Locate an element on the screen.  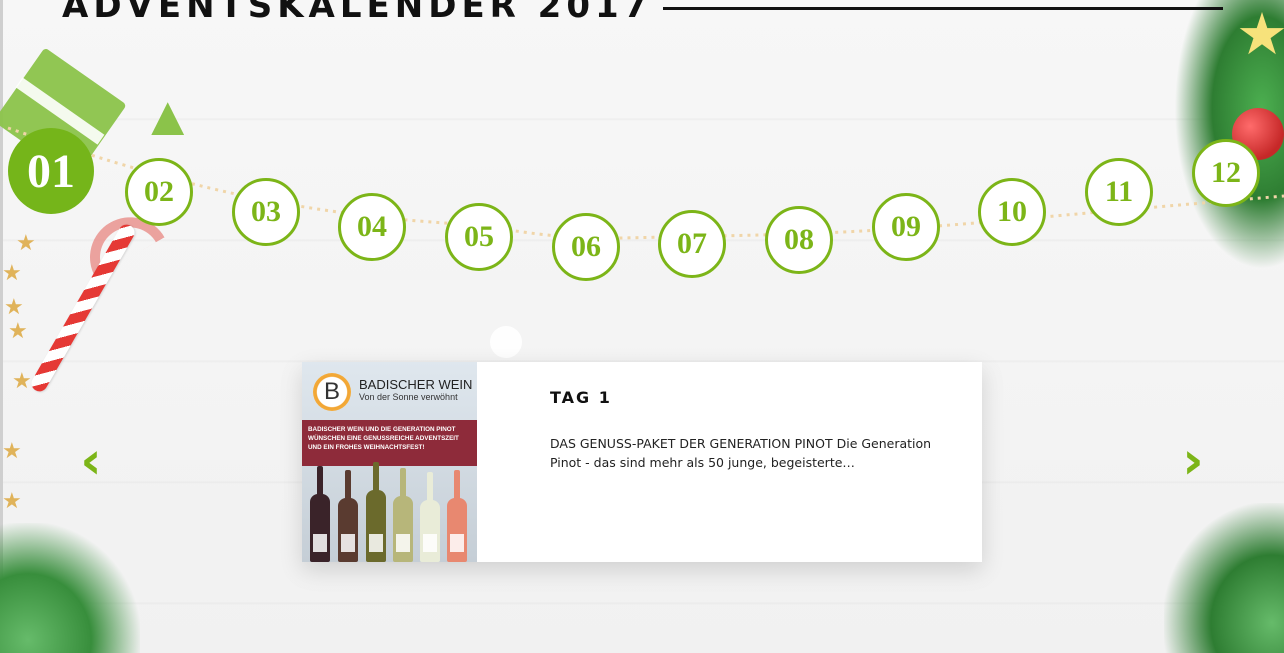
card-day-title: TAG 1 is located at coordinates (581, 397).